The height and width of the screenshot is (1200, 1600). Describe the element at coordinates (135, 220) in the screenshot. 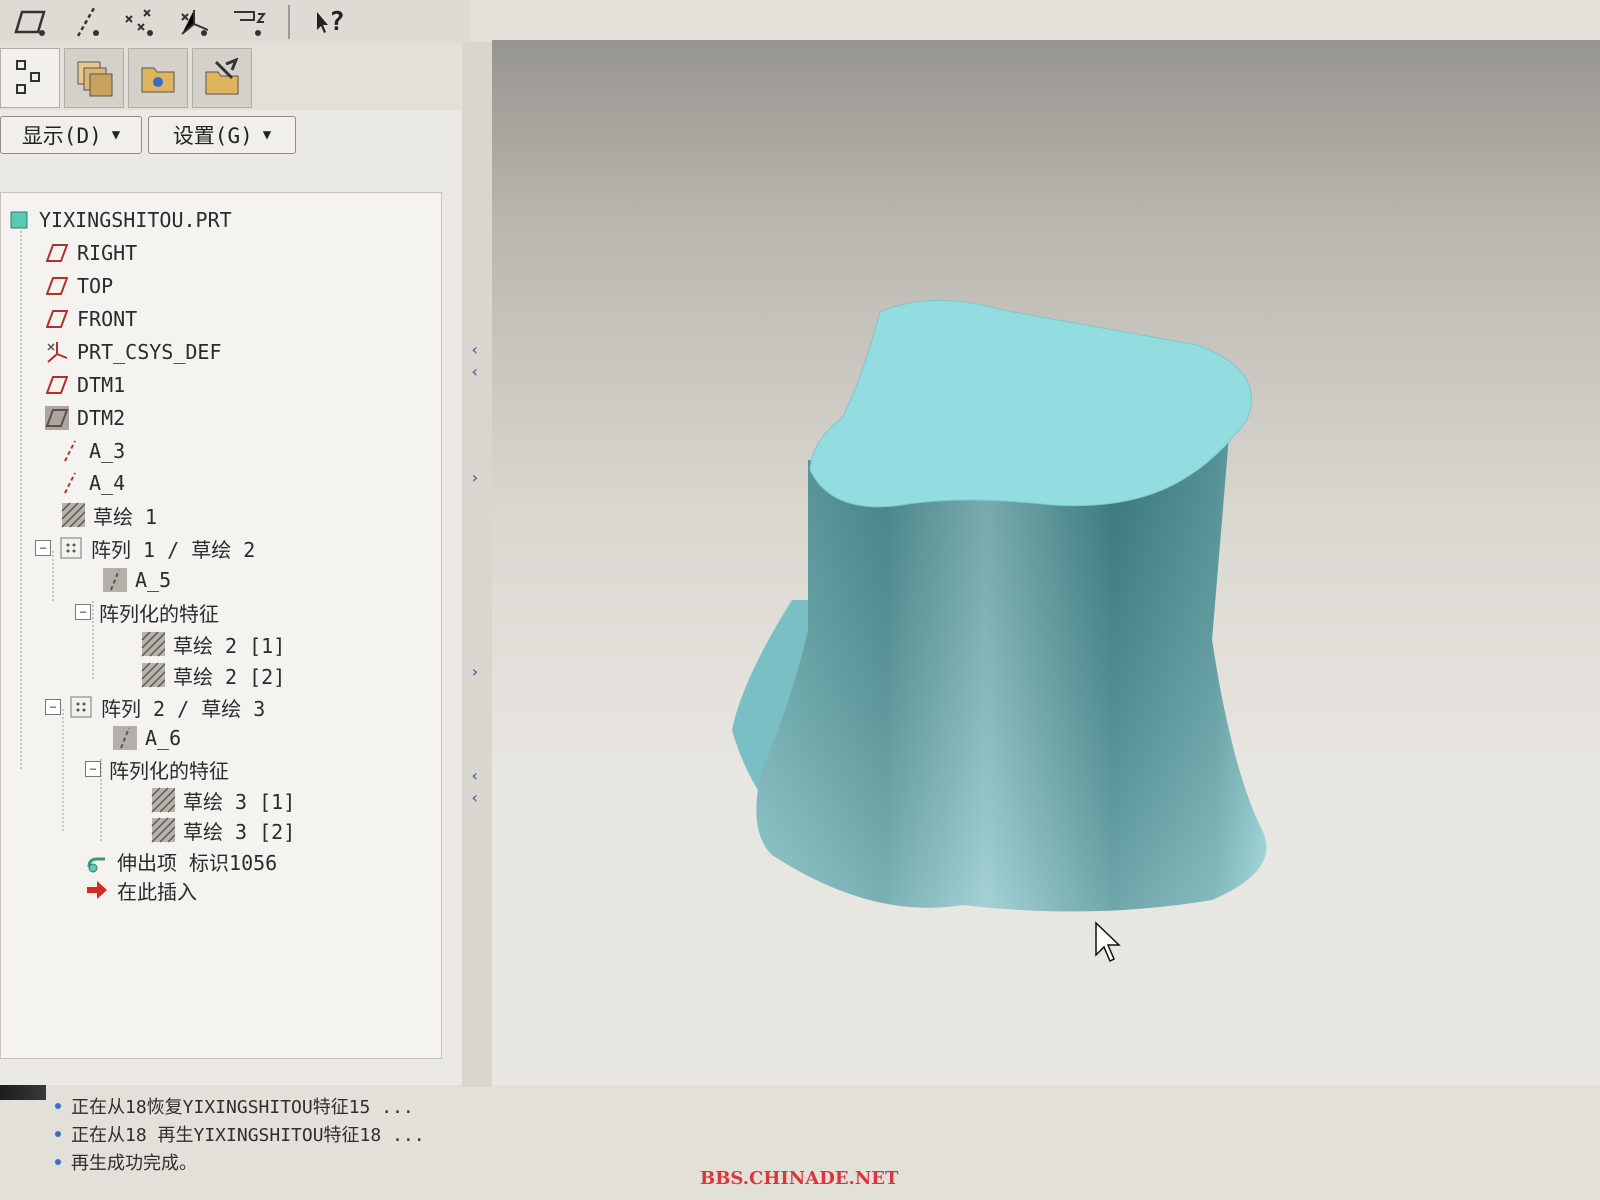

I see `tree-item-label: YIXINGSHITOU.PRT` at that location.